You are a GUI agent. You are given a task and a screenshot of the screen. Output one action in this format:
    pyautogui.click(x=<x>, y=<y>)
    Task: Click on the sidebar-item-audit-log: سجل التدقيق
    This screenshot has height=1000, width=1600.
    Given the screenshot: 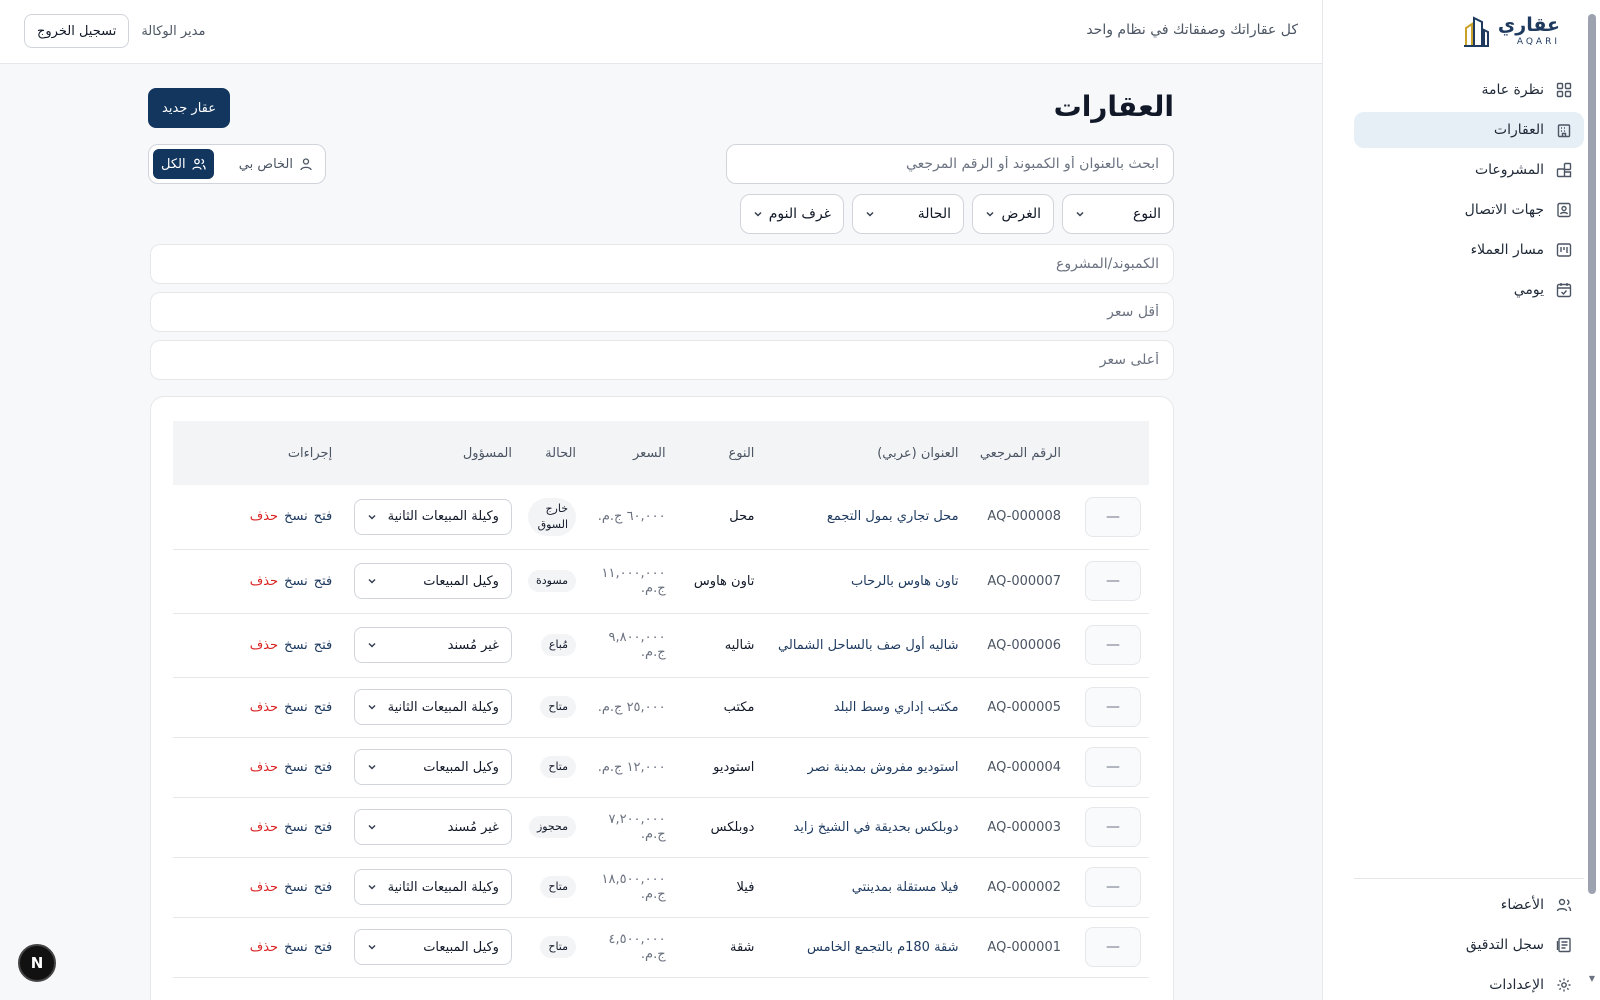 What is the action you would take?
    pyautogui.click(x=1469, y=945)
    